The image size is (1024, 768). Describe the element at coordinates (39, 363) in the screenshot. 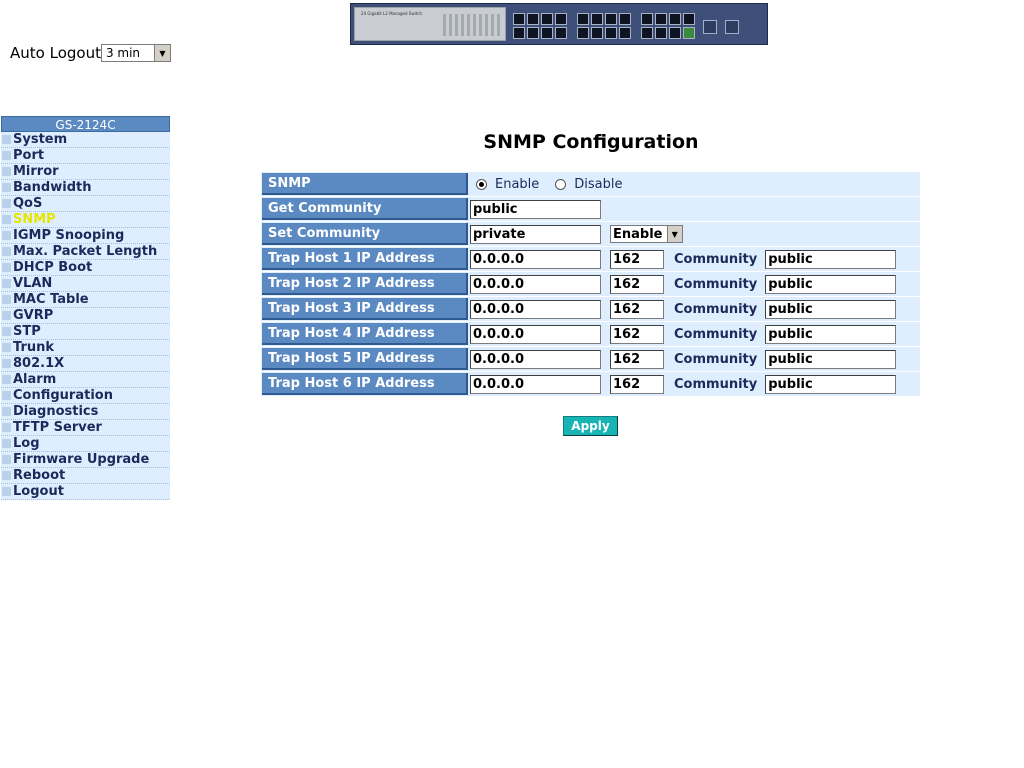

I see `sidebar-item-label: 802.1X` at that location.